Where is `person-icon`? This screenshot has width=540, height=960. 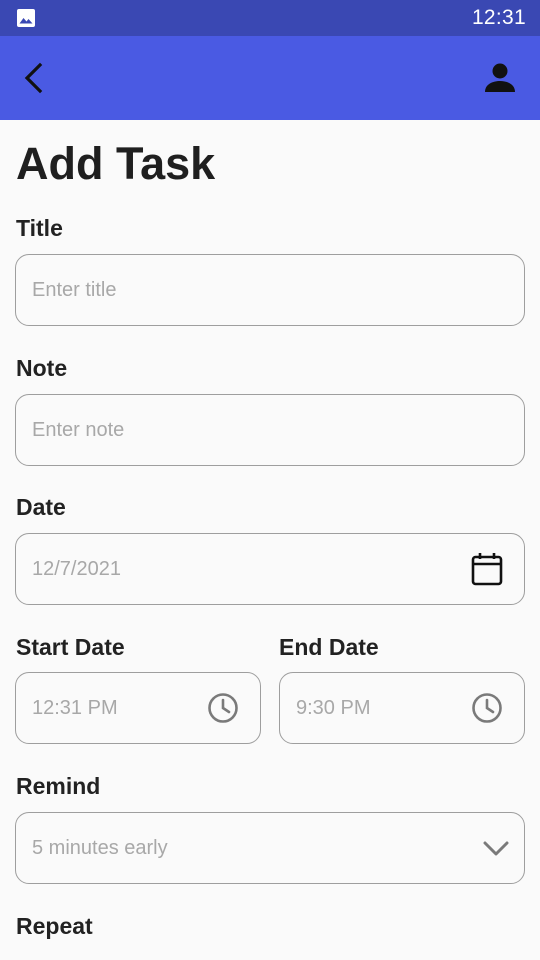 person-icon is located at coordinates (500, 77).